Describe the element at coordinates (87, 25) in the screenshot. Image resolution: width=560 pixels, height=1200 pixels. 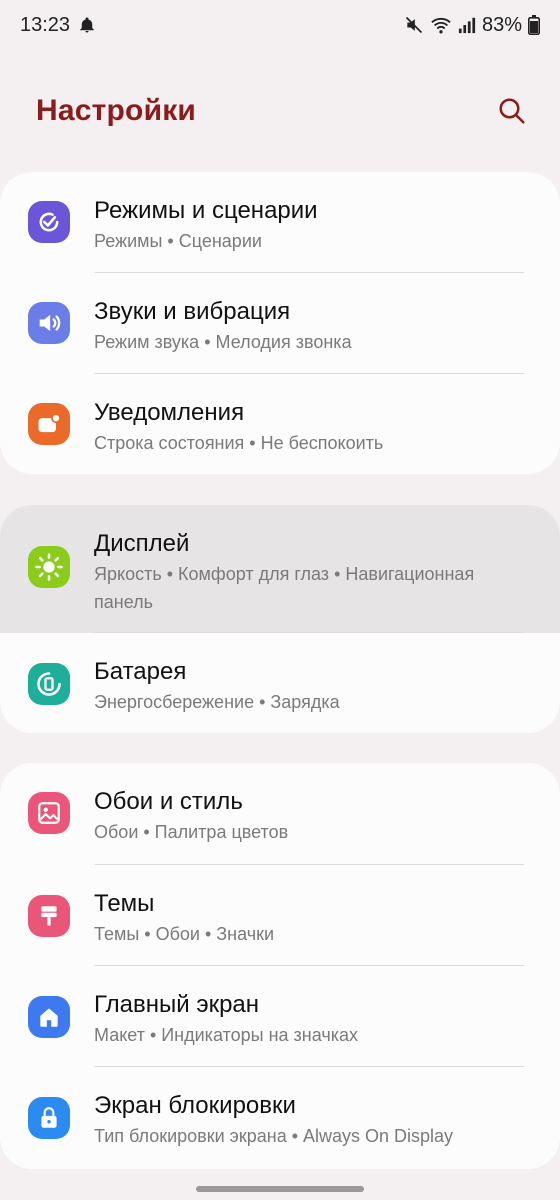
I see `notification-bell-icon` at that location.